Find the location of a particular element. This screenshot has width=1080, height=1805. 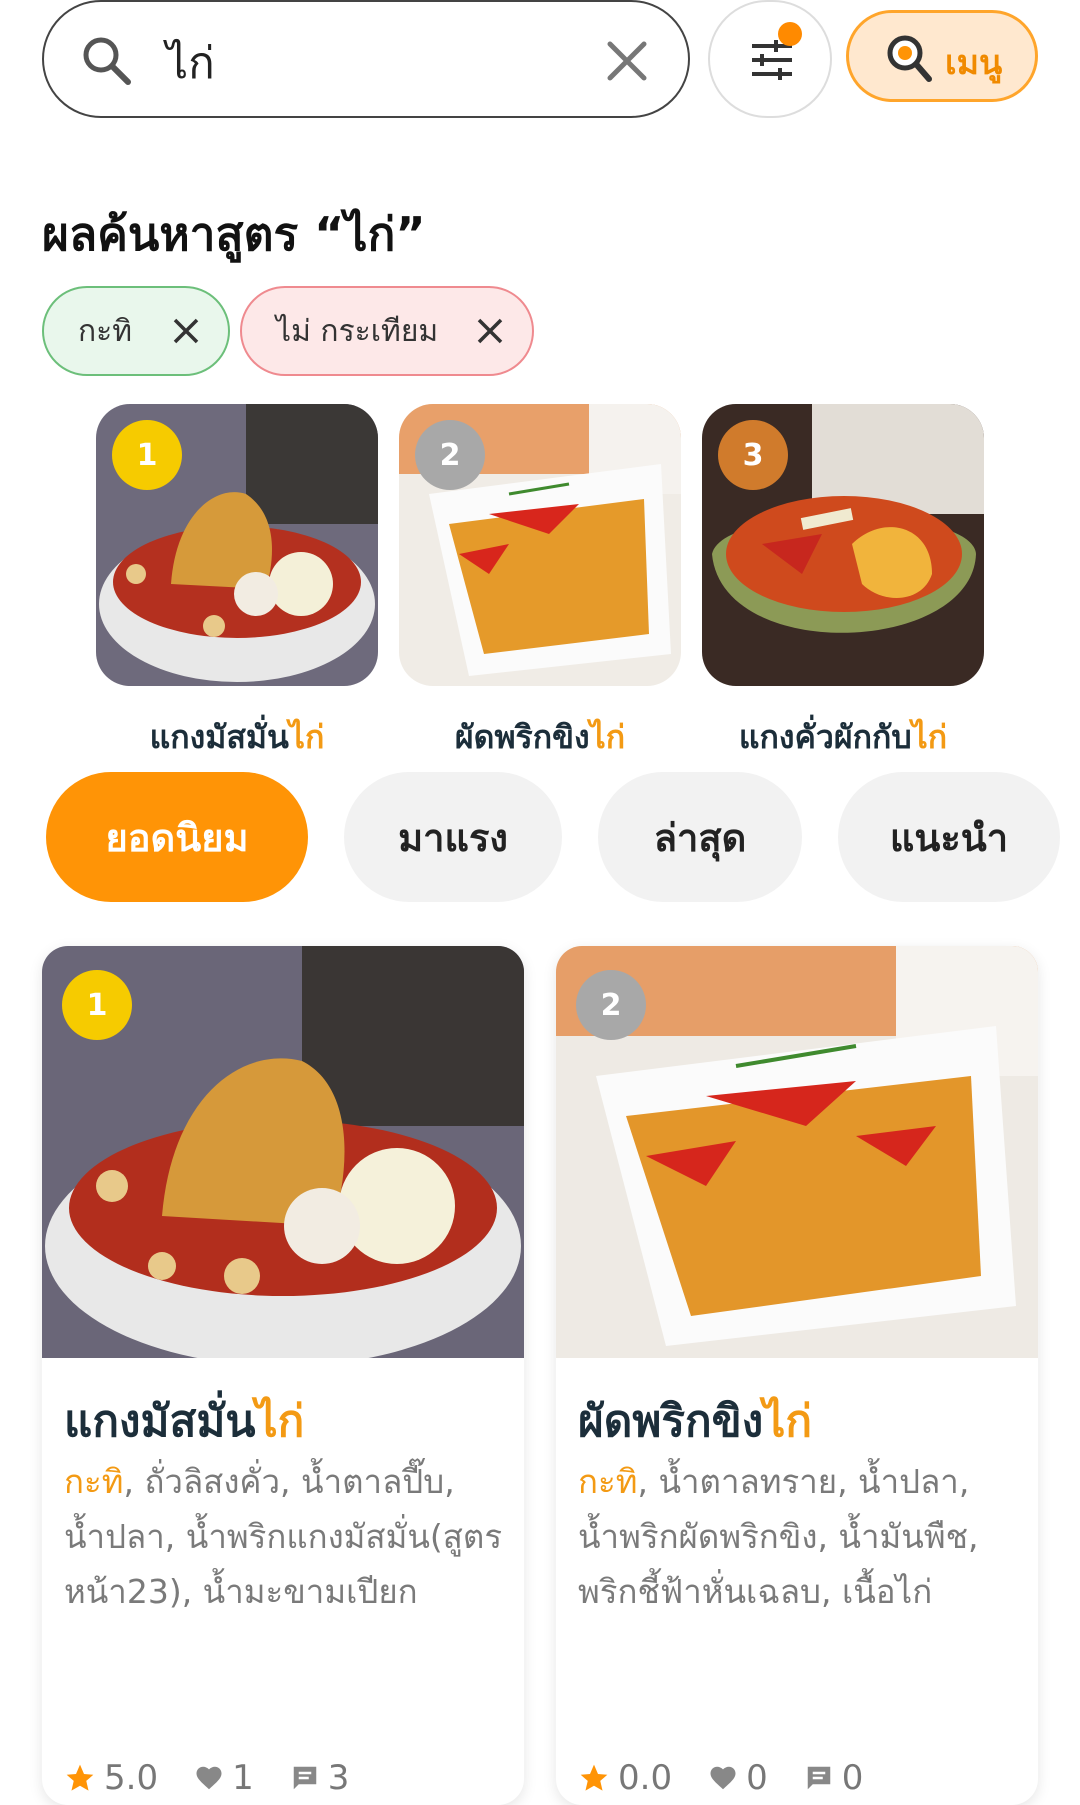

comments-count: 0 is located at coordinates (852, 1778).